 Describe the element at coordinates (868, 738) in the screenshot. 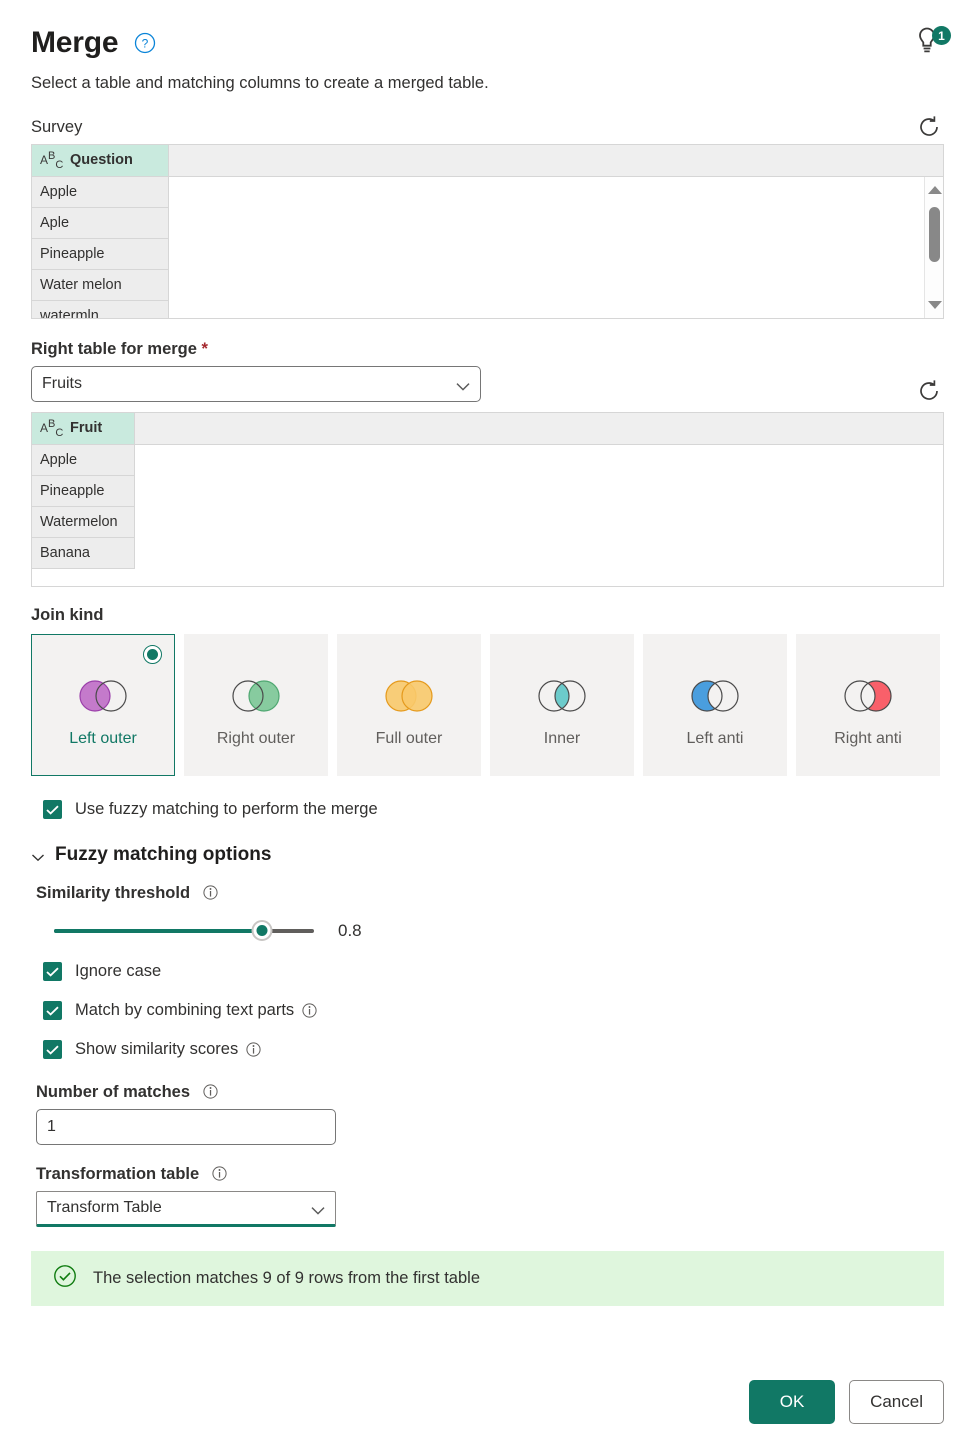

I see `join-option-label: Right anti` at that location.